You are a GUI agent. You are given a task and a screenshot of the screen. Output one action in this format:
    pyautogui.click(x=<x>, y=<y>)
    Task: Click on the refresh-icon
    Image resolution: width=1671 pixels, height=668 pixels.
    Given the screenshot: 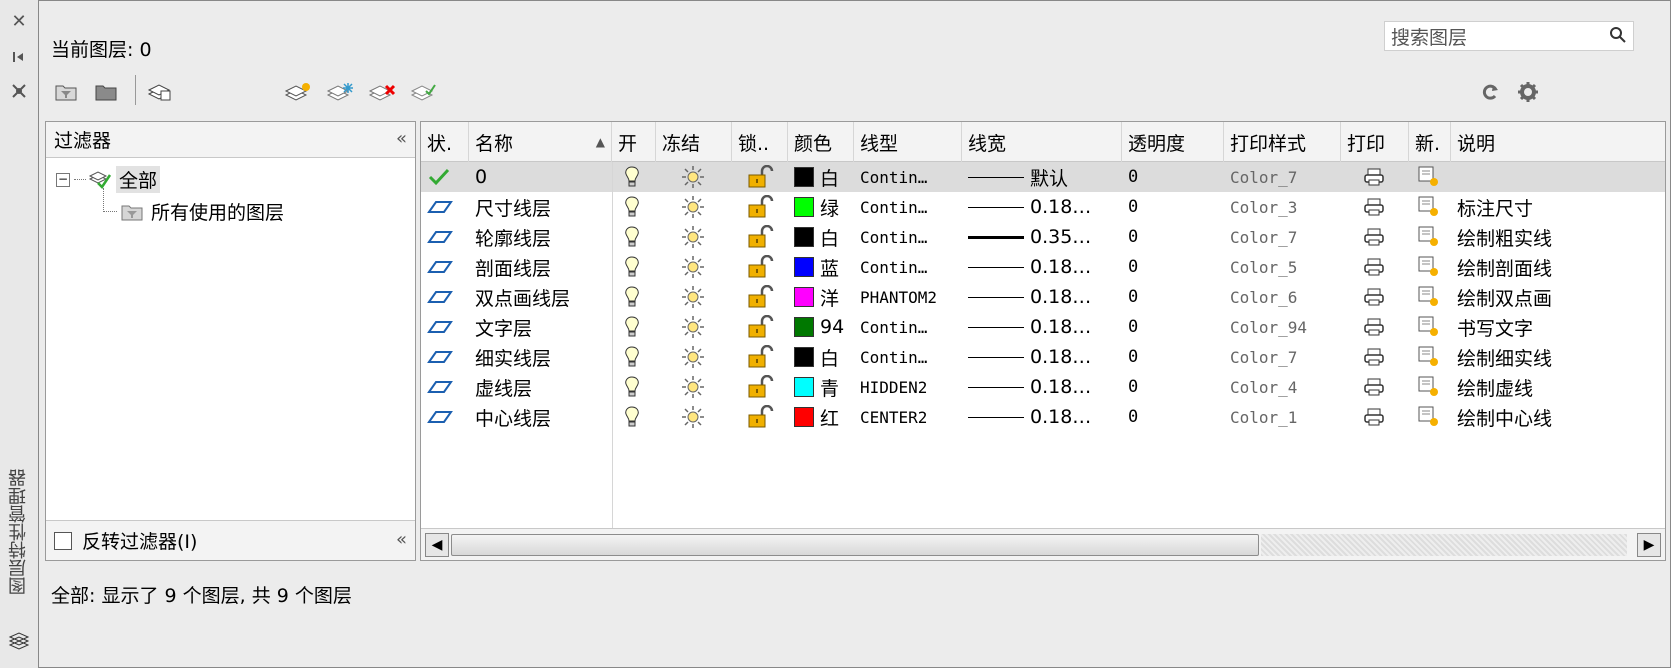 What is the action you would take?
    pyautogui.click(x=1490, y=92)
    